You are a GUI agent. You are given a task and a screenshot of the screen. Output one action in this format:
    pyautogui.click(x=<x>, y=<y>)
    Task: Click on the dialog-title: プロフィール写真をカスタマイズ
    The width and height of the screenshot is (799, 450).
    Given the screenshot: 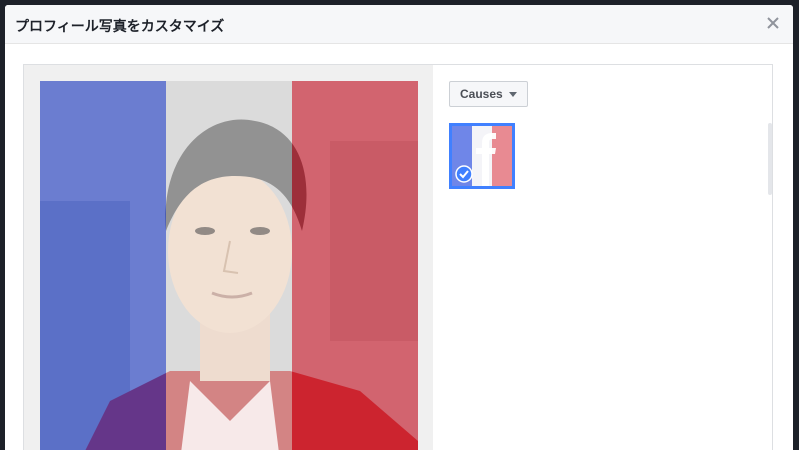 What is the action you would take?
    pyautogui.click(x=120, y=26)
    